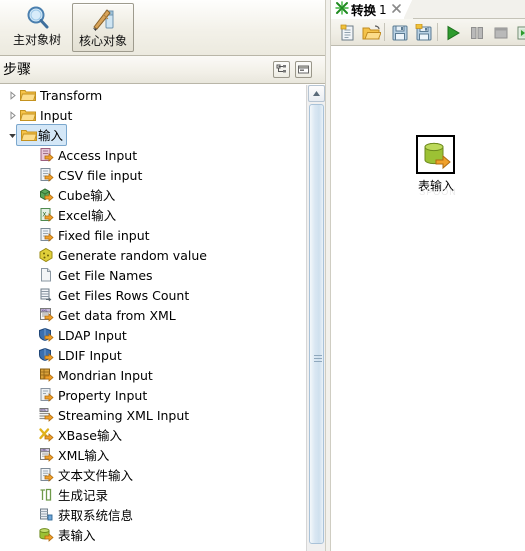  Describe the element at coordinates (152, 435) in the screenshot. I see `tree-item-step: XBase输入` at that location.